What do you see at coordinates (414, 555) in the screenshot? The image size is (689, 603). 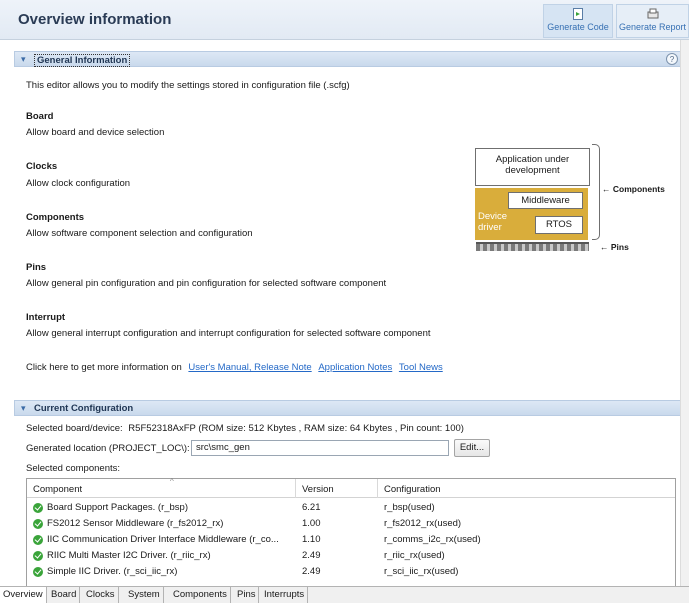 I see `component-config: r_riic_rx(used)` at bounding box center [414, 555].